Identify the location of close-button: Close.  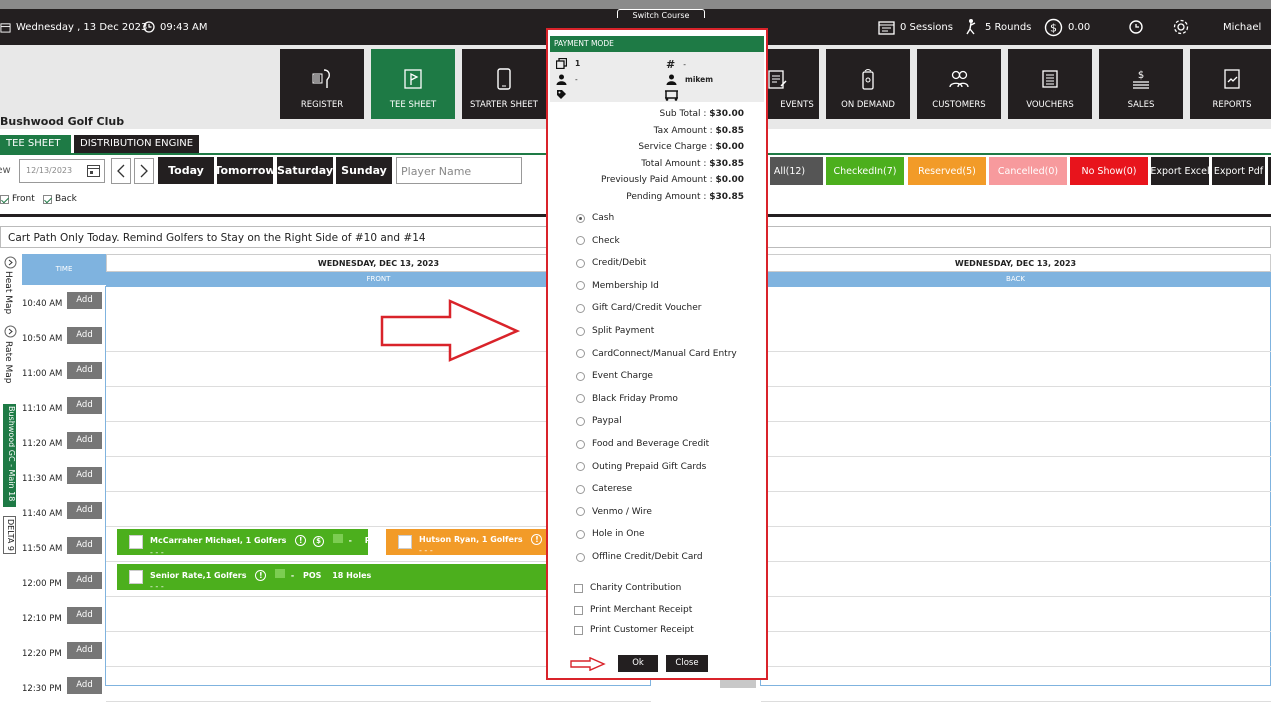
(687, 663).